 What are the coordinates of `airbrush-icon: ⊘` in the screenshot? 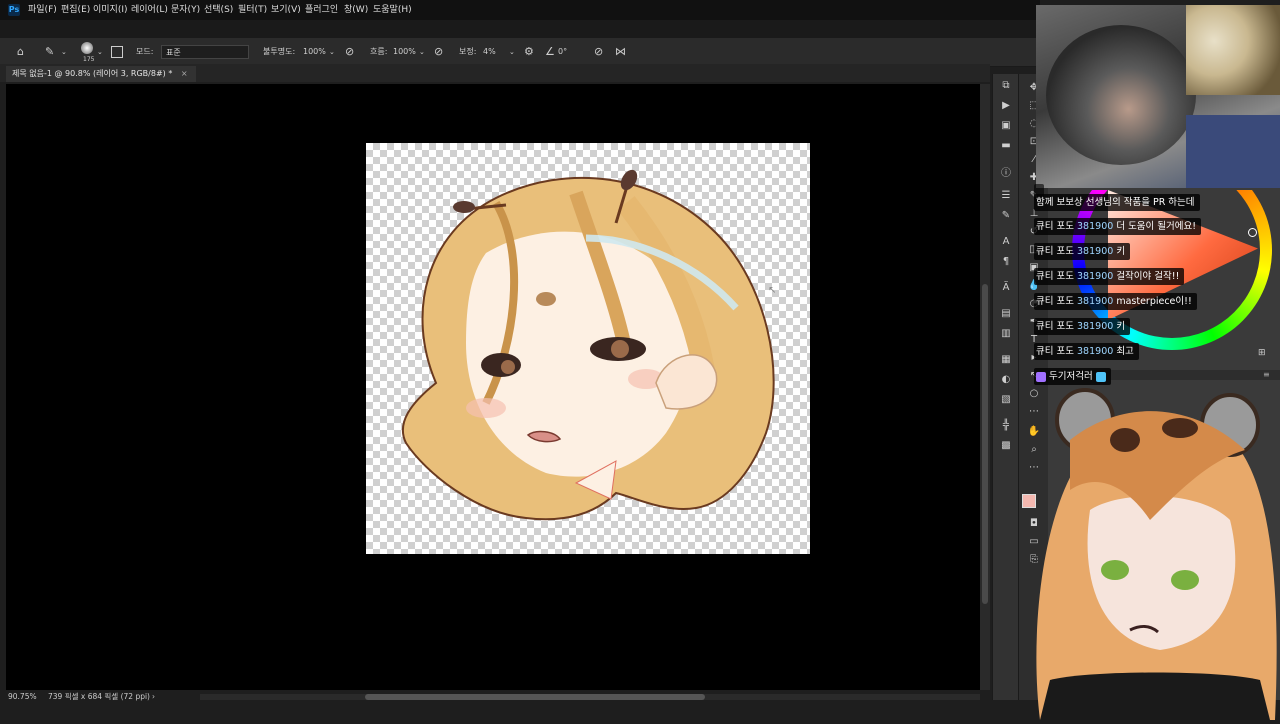 It's located at (438, 52).